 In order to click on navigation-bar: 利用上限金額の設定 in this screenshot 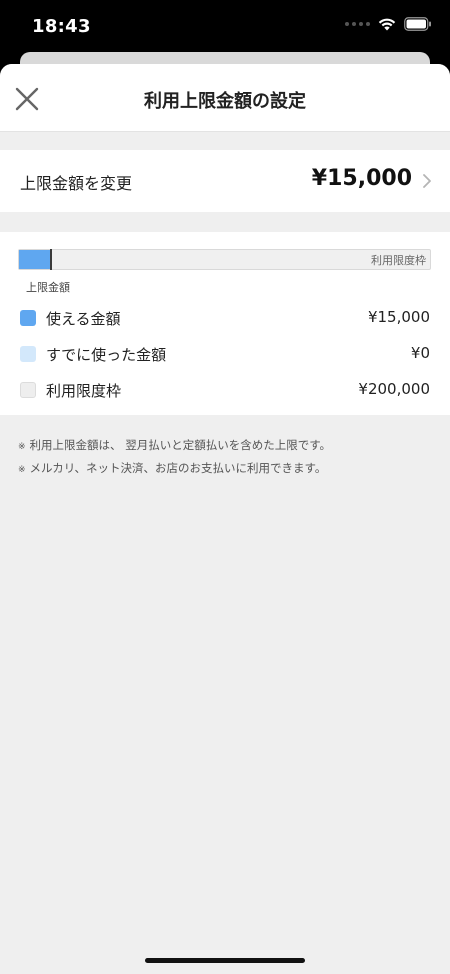, I will do `click(225, 98)`.